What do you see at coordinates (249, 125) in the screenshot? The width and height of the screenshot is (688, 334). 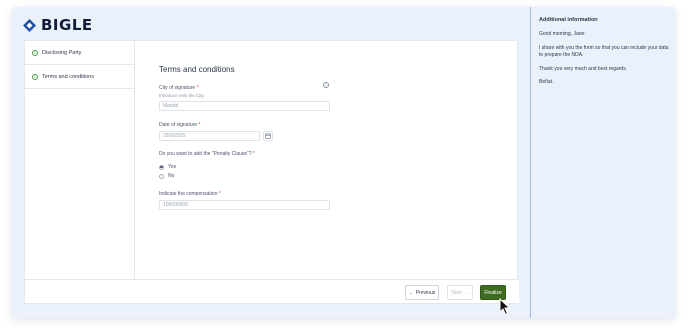 I see `date-label: Date of signature *` at bounding box center [249, 125].